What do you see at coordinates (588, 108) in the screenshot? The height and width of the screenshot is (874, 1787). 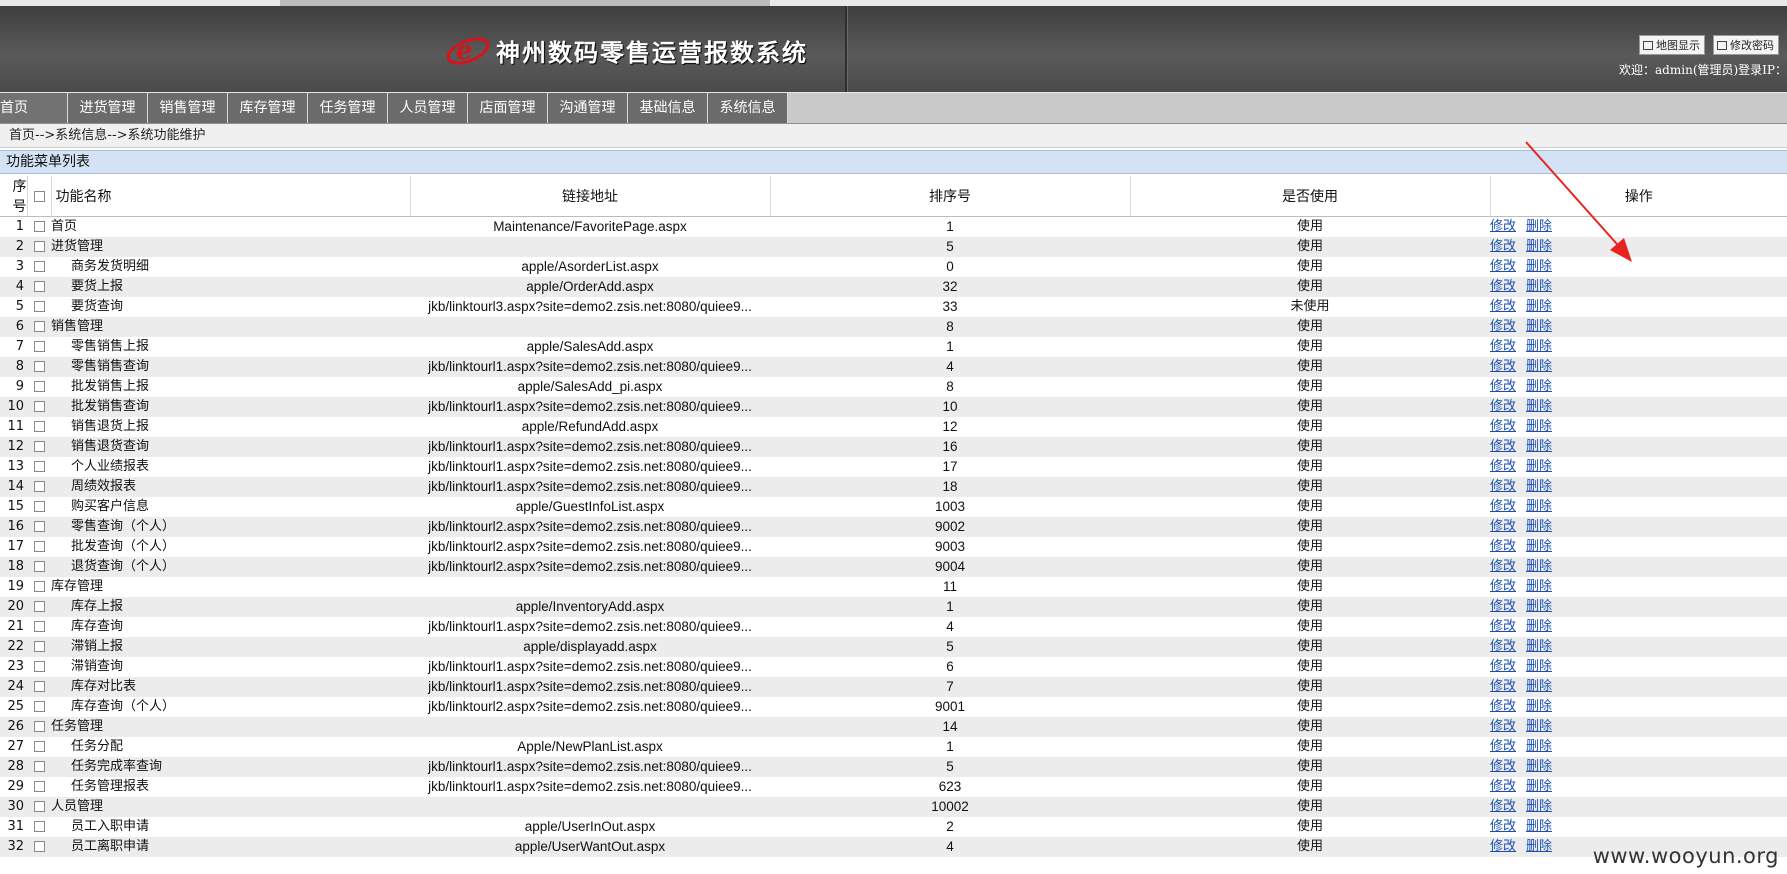 I see `nav-communication: 沟通管理` at bounding box center [588, 108].